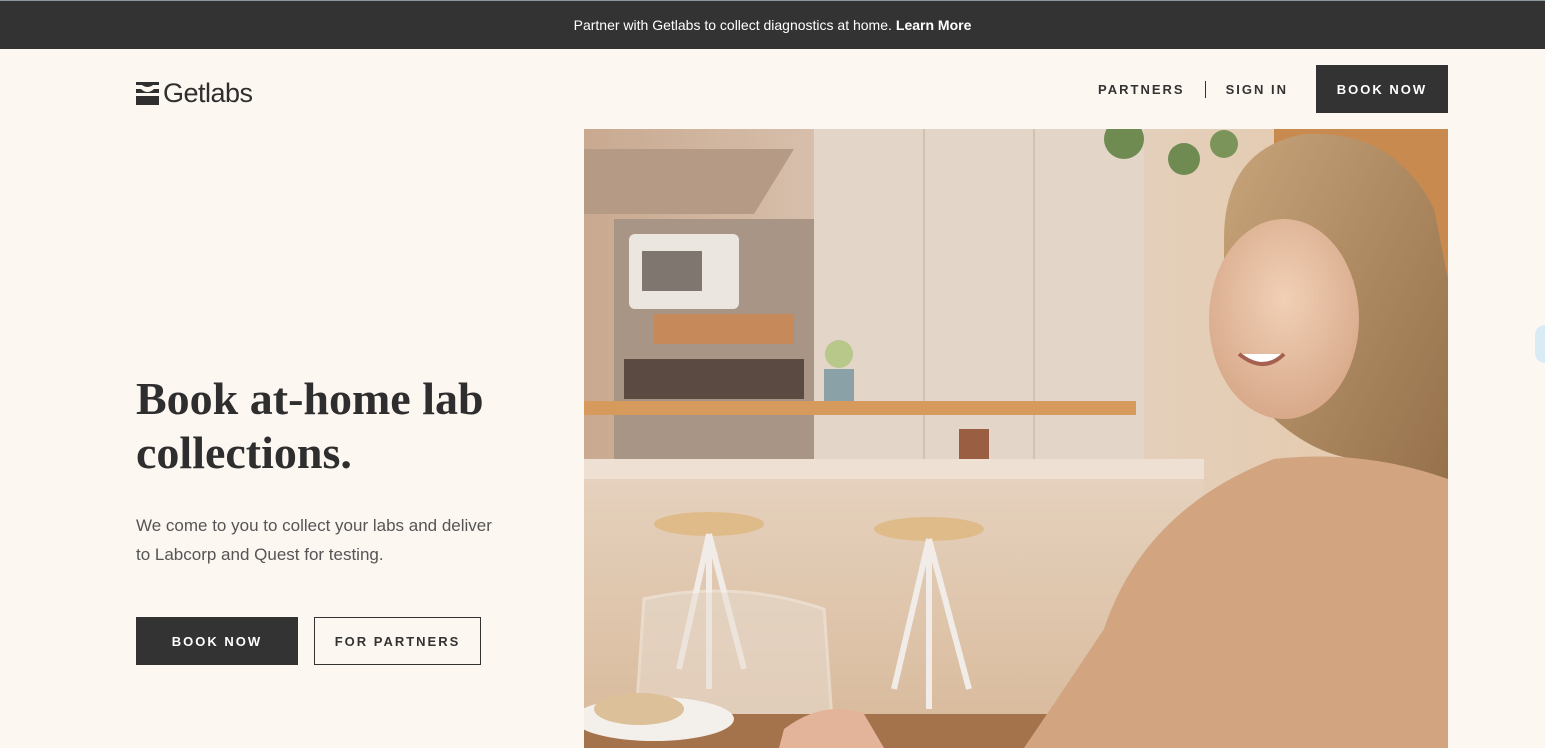  What do you see at coordinates (1257, 89) in the screenshot?
I see `nav-sign-in-link: SIGN IN` at bounding box center [1257, 89].